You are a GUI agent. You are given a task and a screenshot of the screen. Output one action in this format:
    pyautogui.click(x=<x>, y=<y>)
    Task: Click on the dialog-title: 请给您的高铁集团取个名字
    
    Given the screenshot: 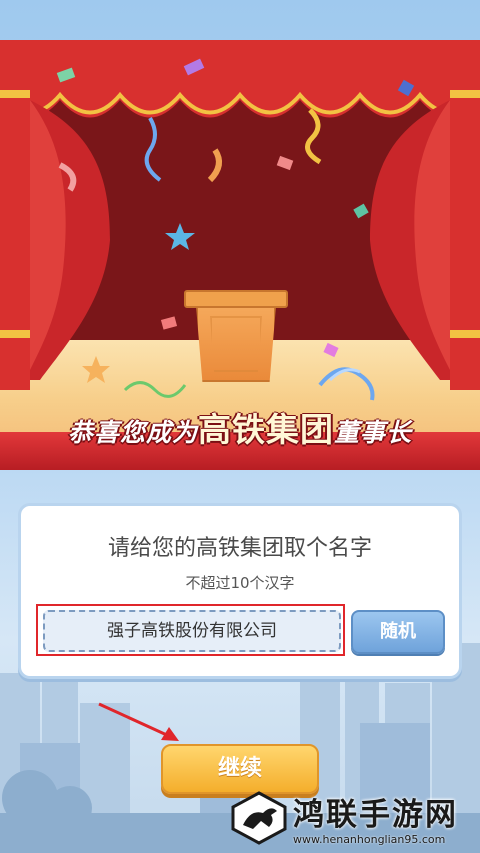 What is the action you would take?
    pyautogui.click(x=239, y=548)
    